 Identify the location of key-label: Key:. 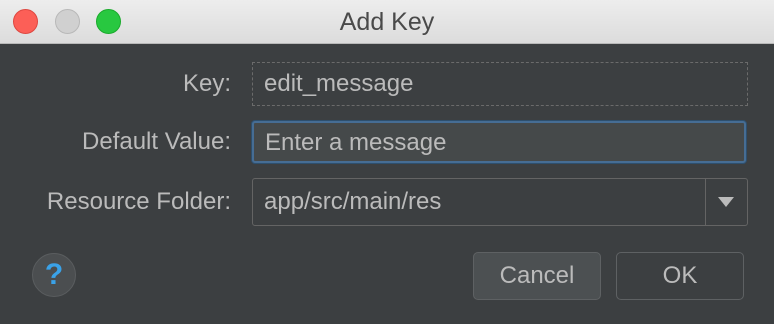
(206, 83).